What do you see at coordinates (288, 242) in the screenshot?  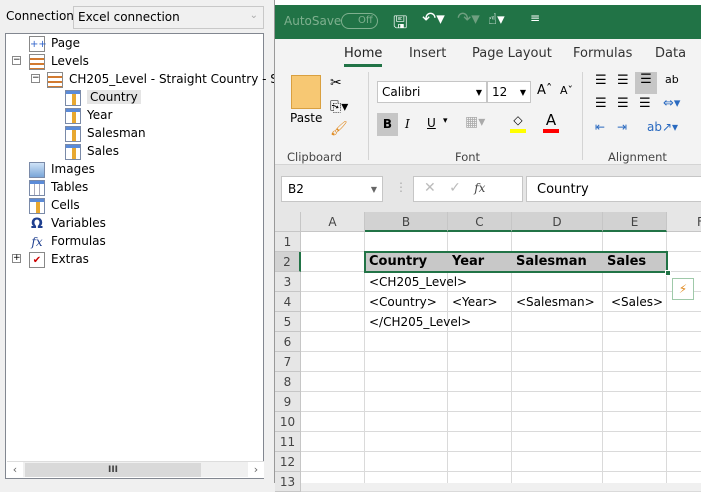 I see `row-header-1: 1` at bounding box center [288, 242].